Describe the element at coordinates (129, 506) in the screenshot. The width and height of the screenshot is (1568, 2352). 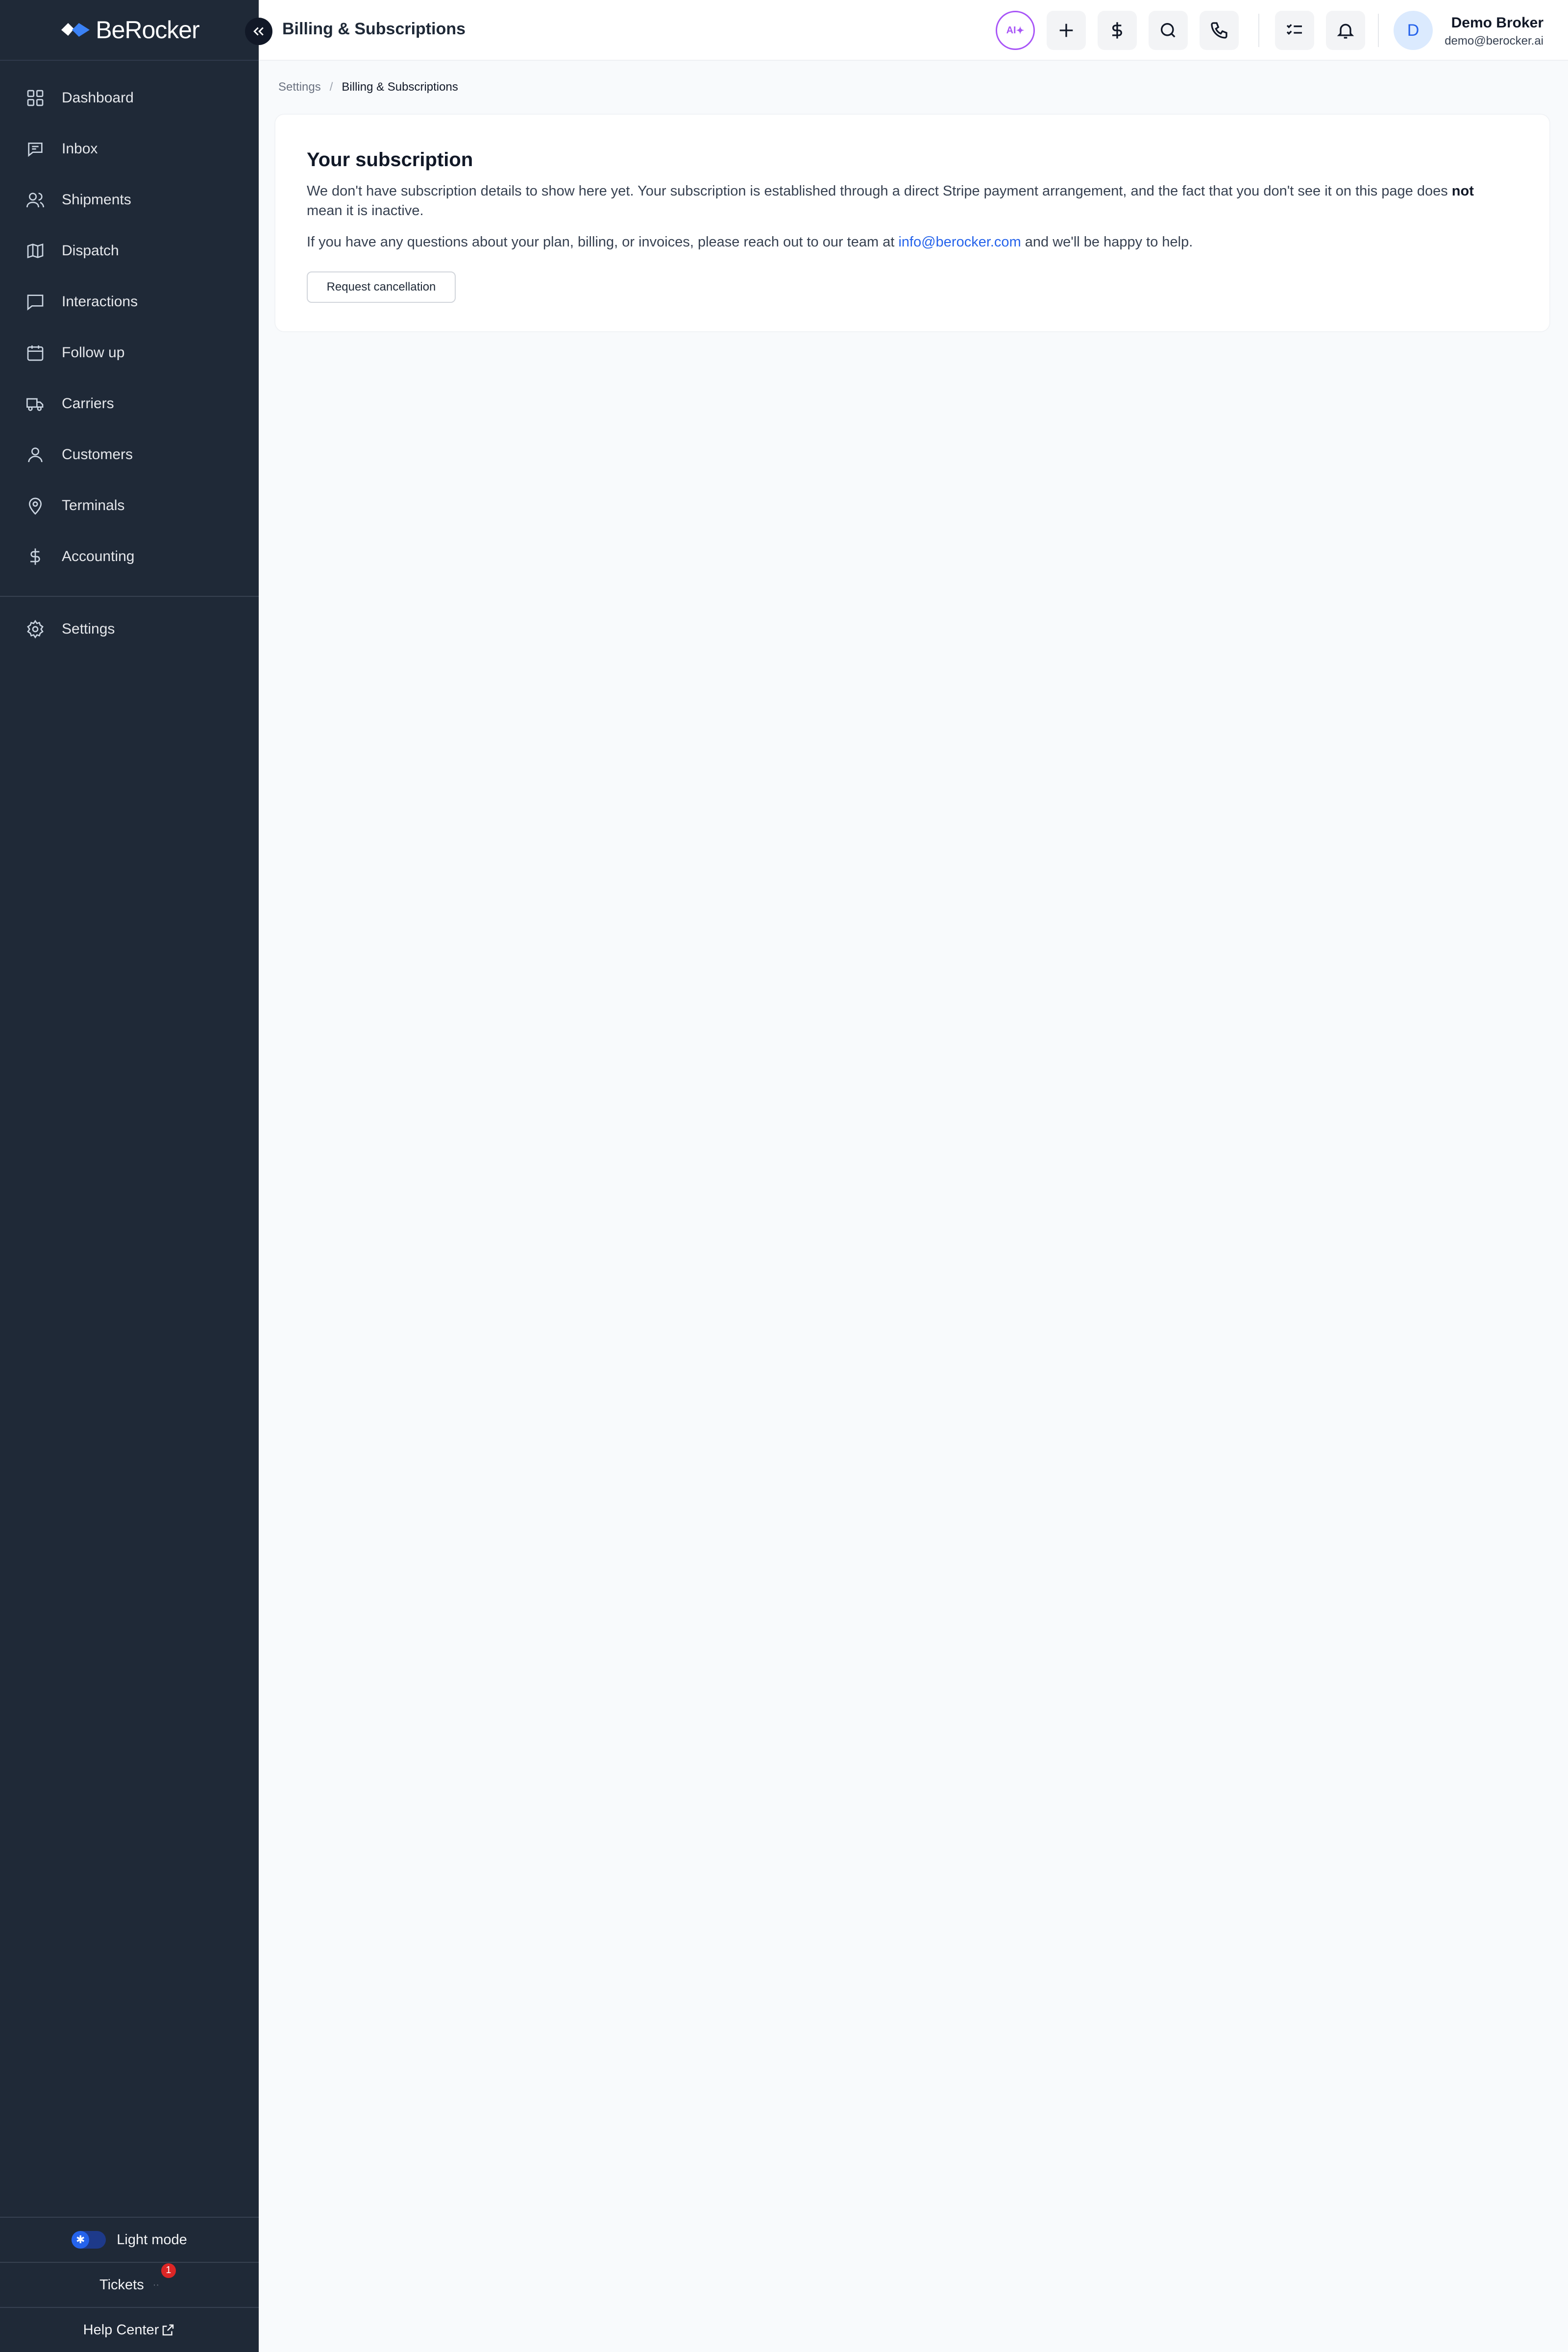
I see `sidebar-item-terminals: Terminals` at that location.